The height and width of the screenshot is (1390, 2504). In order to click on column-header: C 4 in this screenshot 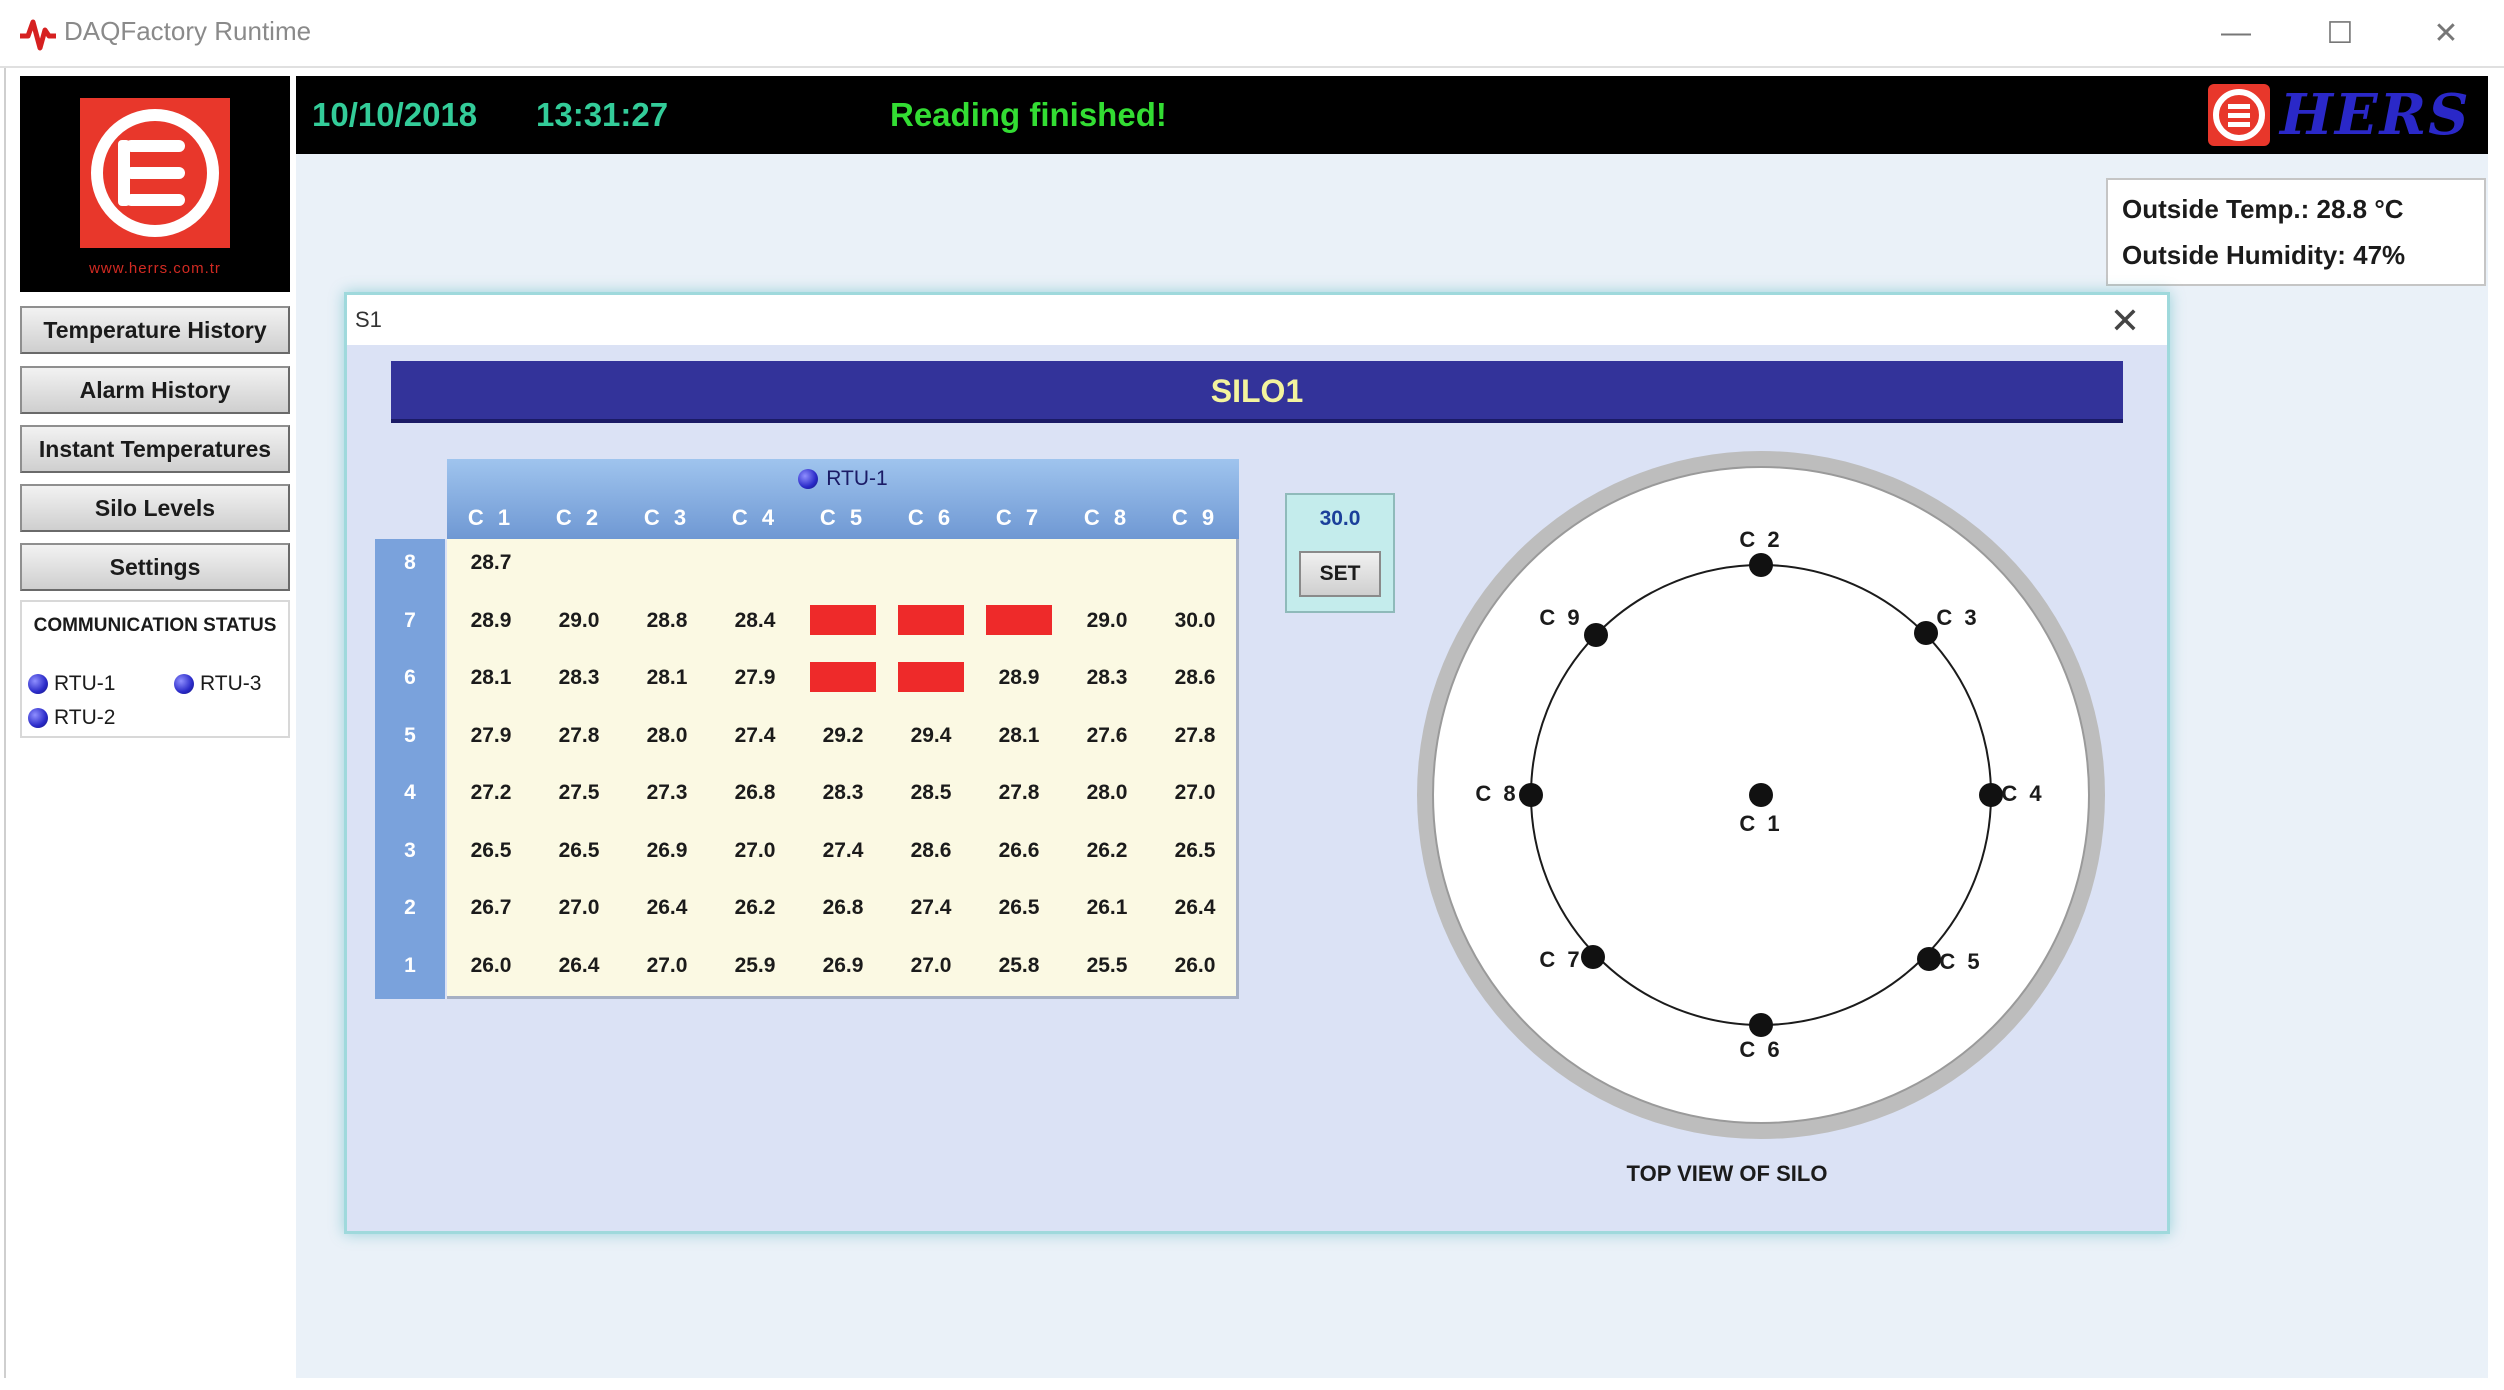, I will do `click(755, 517)`.